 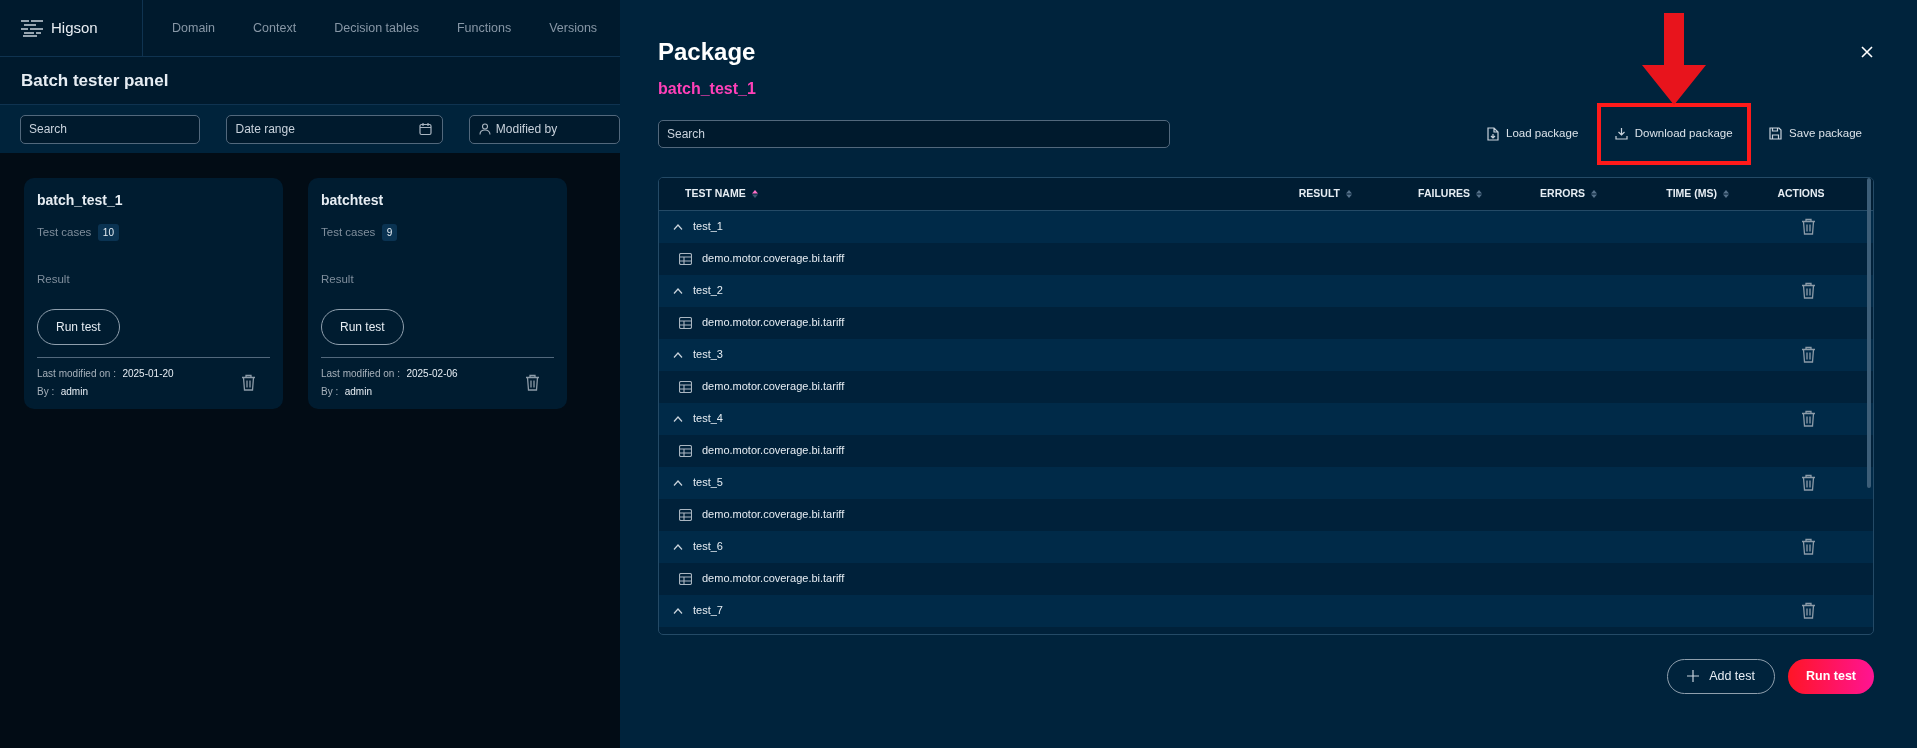 I want to click on column-header: ACTIONS, so click(x=1801, y=193).